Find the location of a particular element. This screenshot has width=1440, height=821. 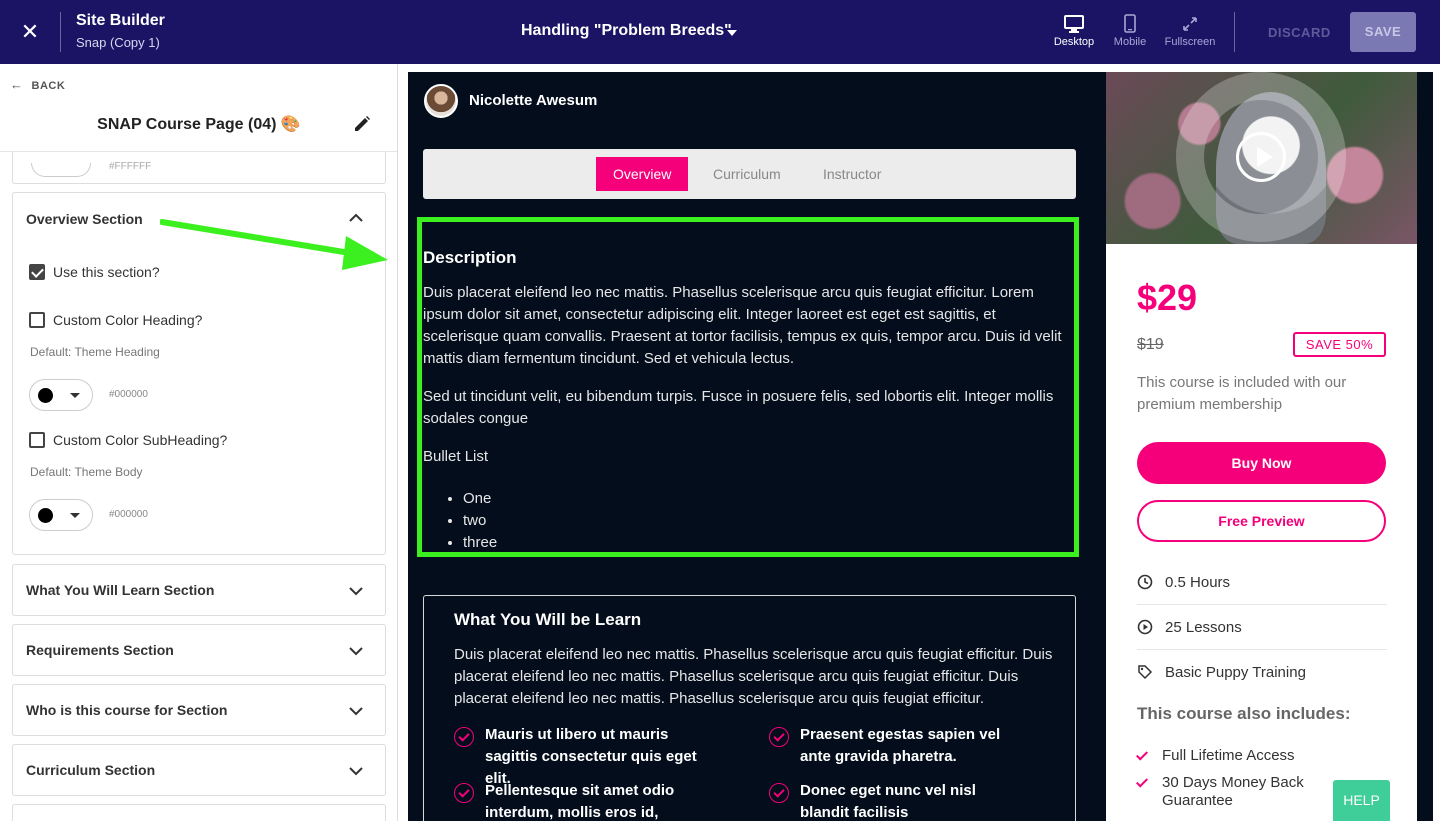

instructor-avatar is located at coordinates (441, 101).